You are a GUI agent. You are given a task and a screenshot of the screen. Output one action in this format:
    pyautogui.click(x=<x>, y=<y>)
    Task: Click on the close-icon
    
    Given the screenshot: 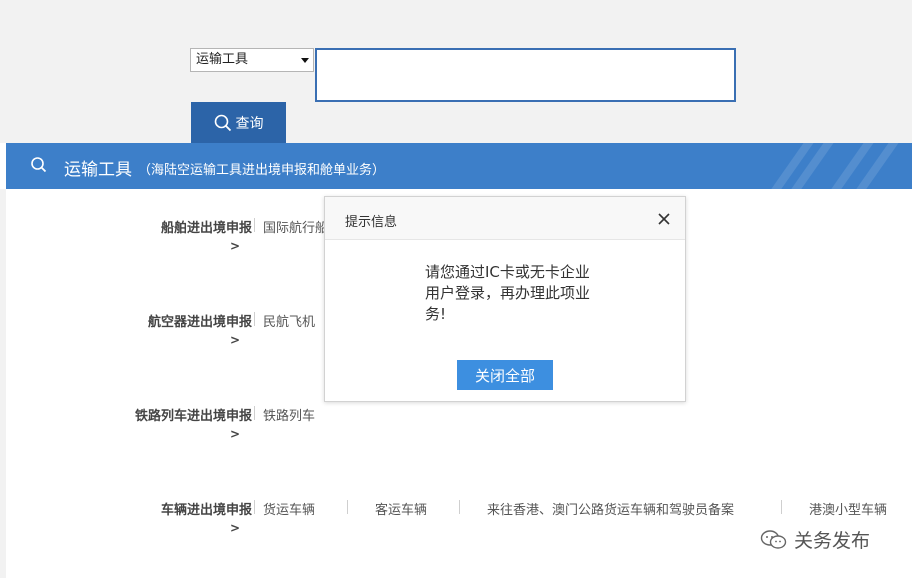 What is the action you would take?
    pyautogui.click(x=664, y=219)
    